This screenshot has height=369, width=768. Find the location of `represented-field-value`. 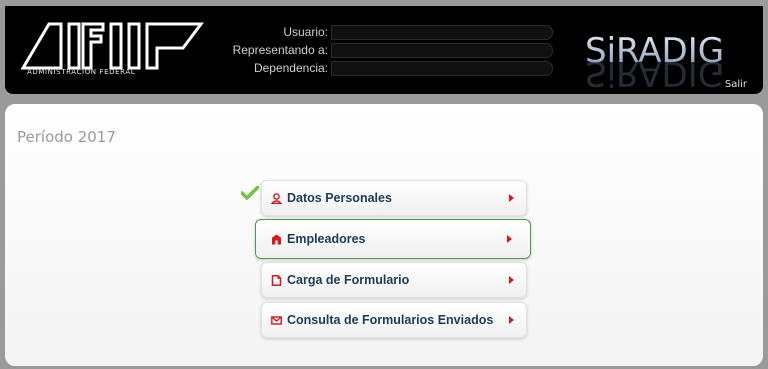

represented-field-value is located at coordinates (442, 50).